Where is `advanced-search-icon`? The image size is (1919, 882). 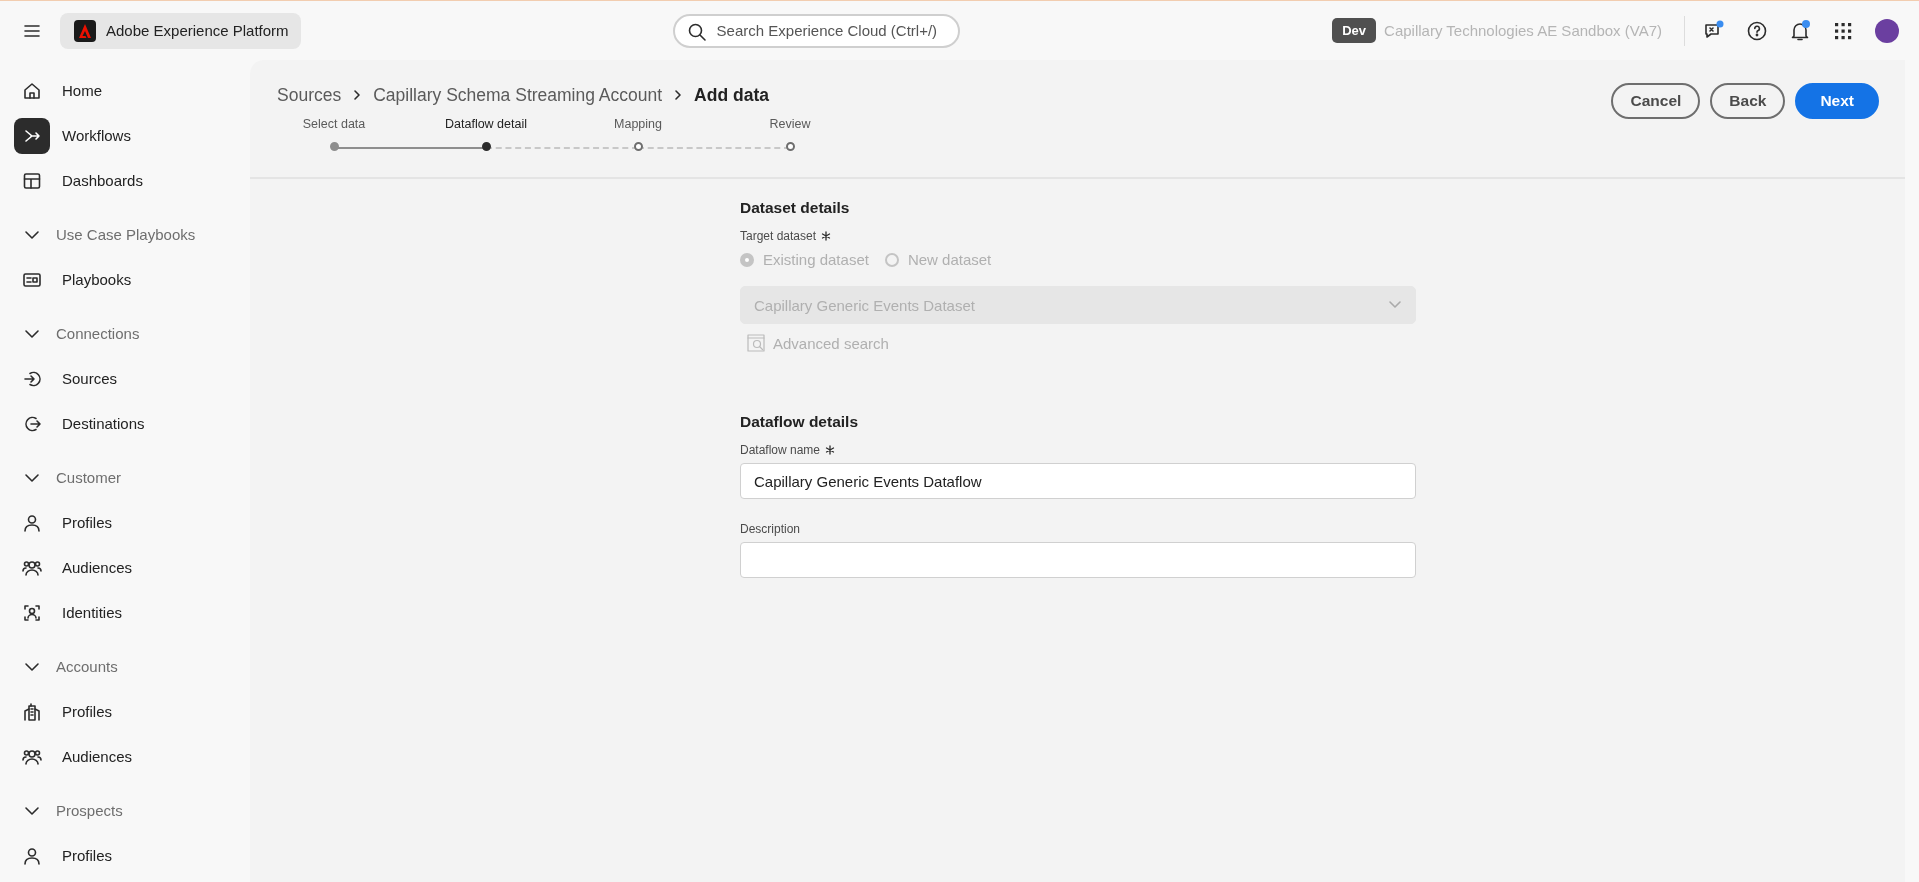
advanced-search-icon is located at coordinates (756, 343).